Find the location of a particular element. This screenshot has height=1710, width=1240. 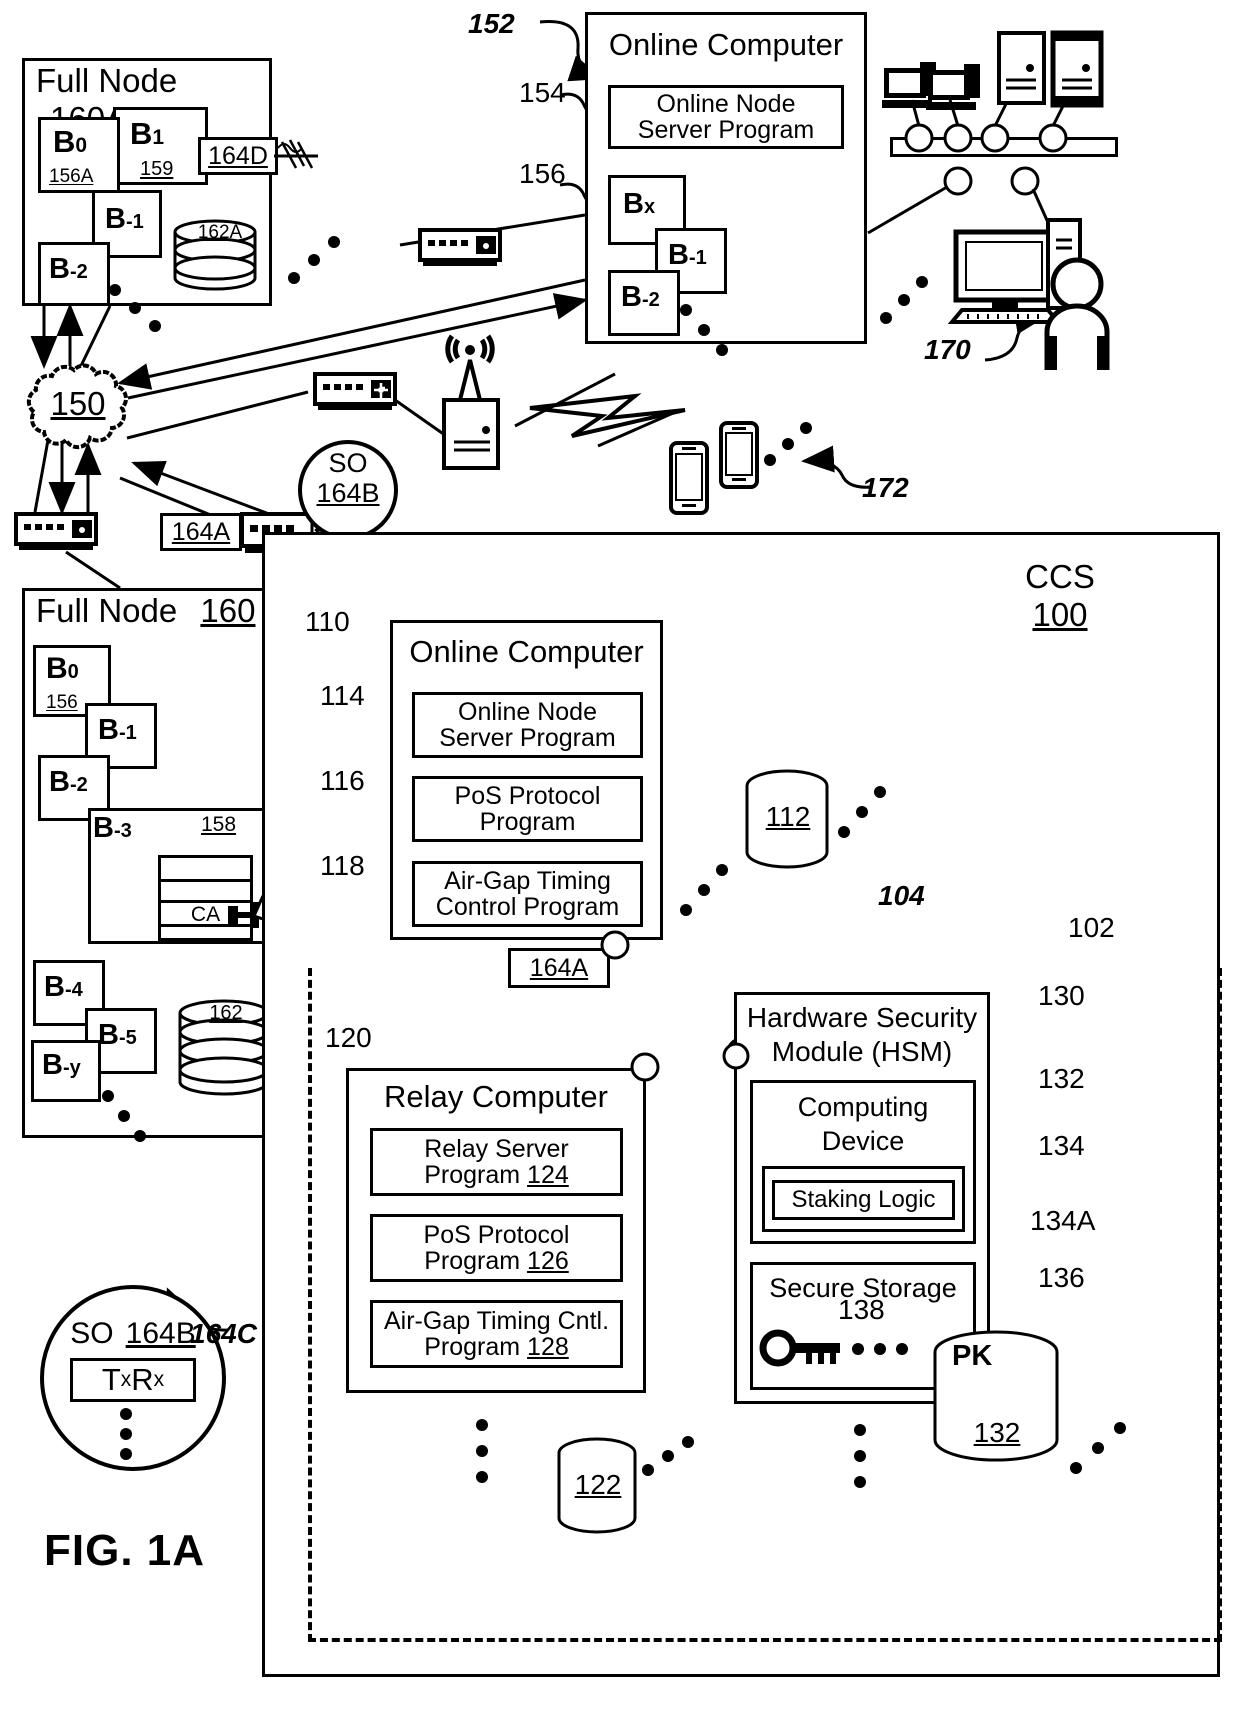

b0-160-name: B is located at coordinates (57, 668).